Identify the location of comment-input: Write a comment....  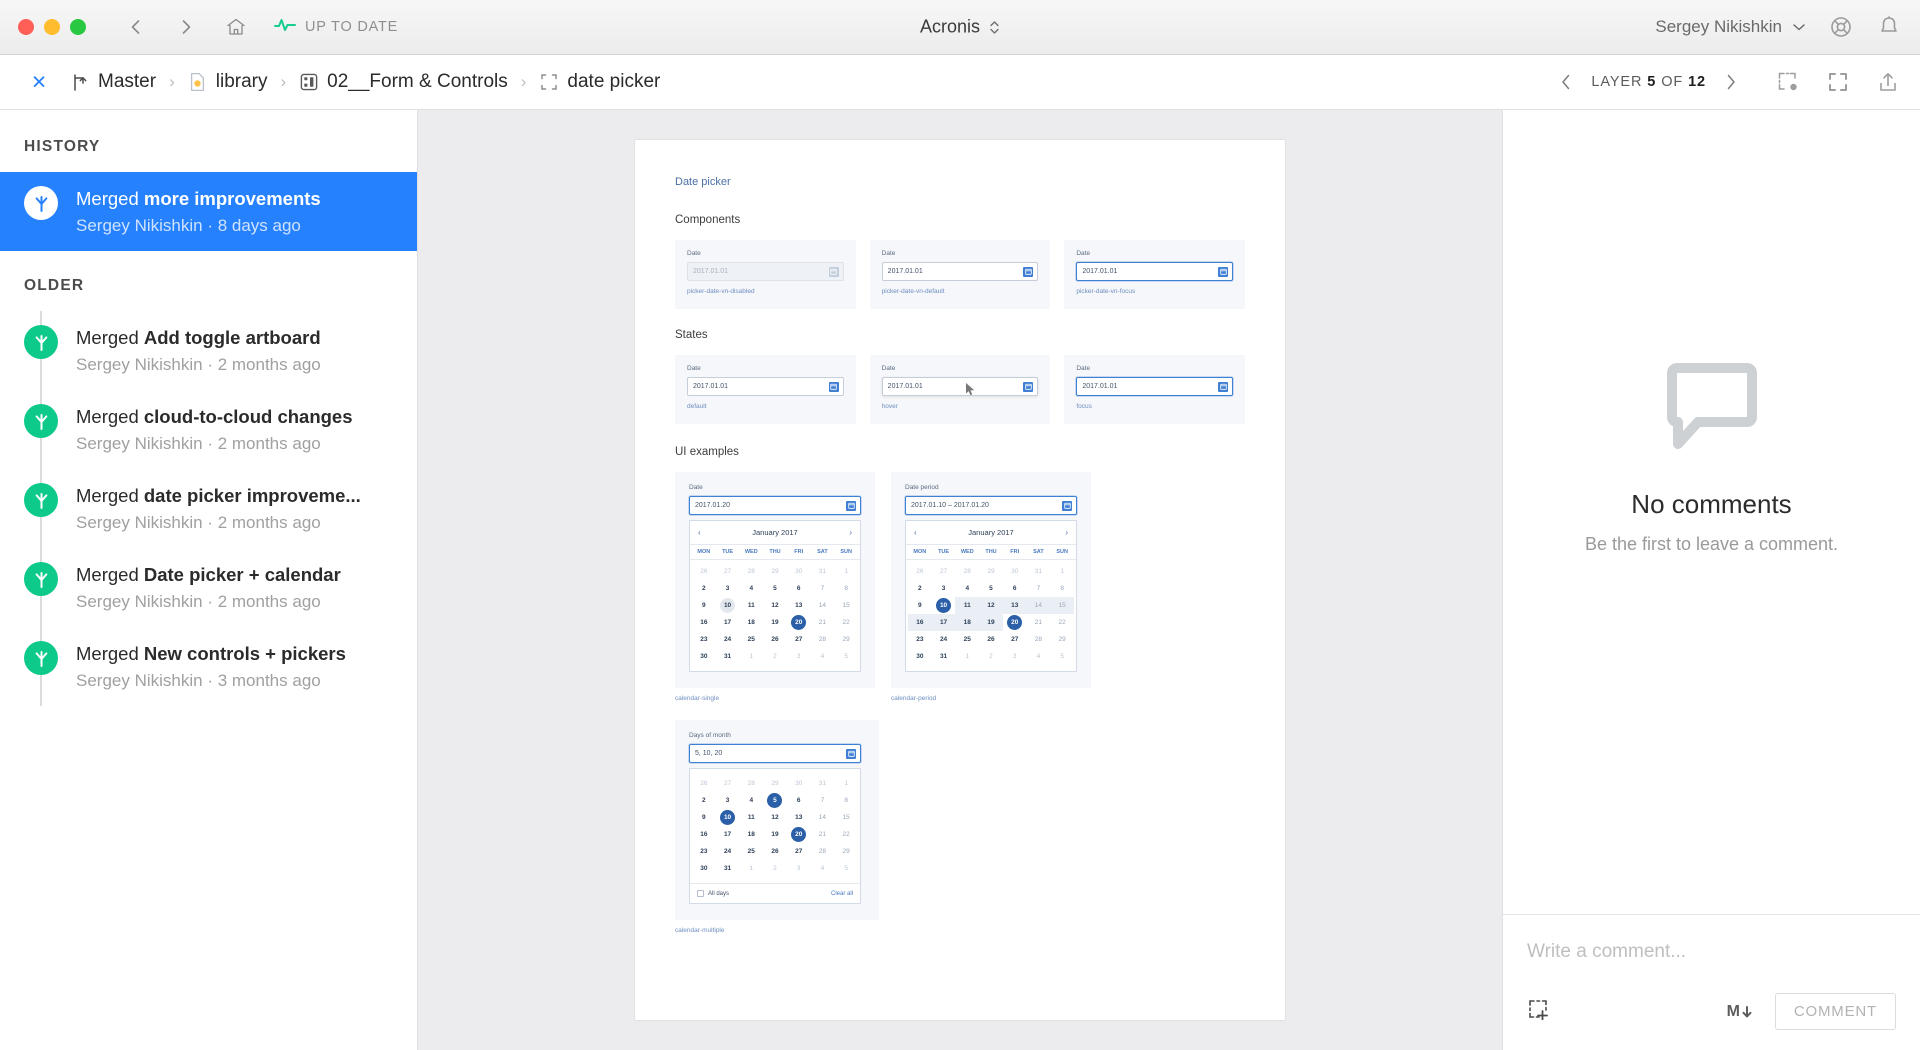
(1711, 952).